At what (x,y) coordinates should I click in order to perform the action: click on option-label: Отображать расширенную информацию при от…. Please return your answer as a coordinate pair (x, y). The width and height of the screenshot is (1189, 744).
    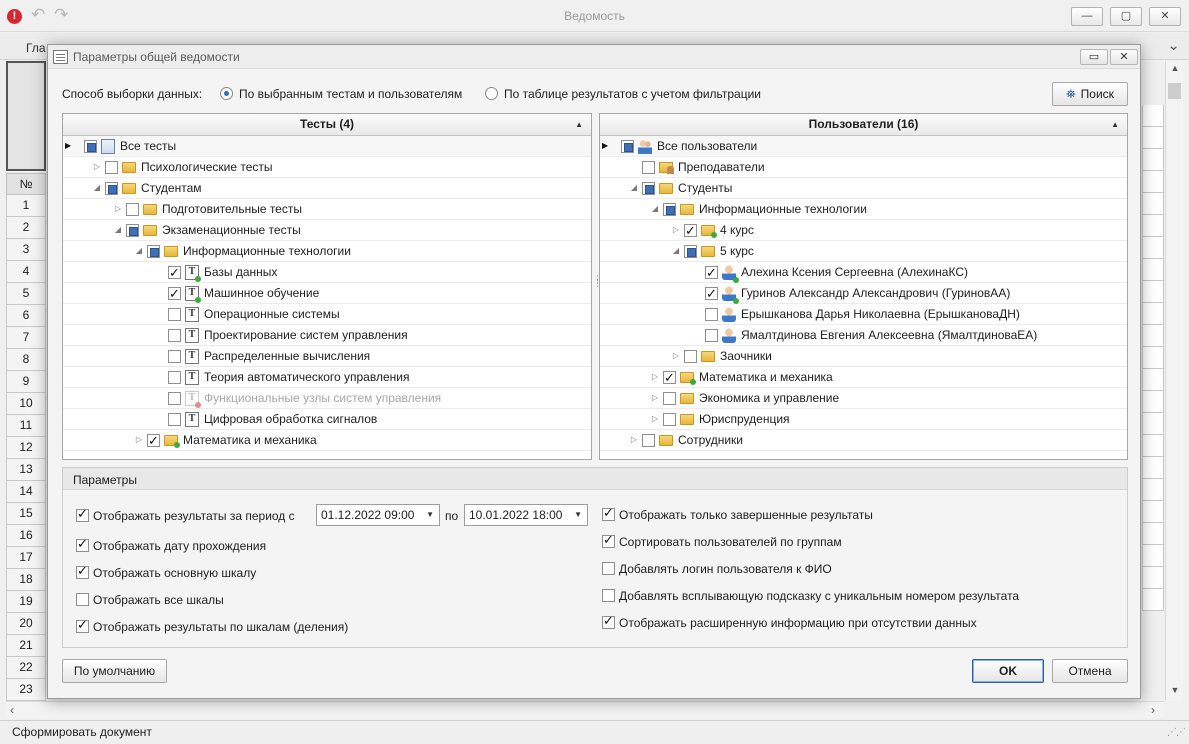
    Looking at the image, I should click on (798, 623).